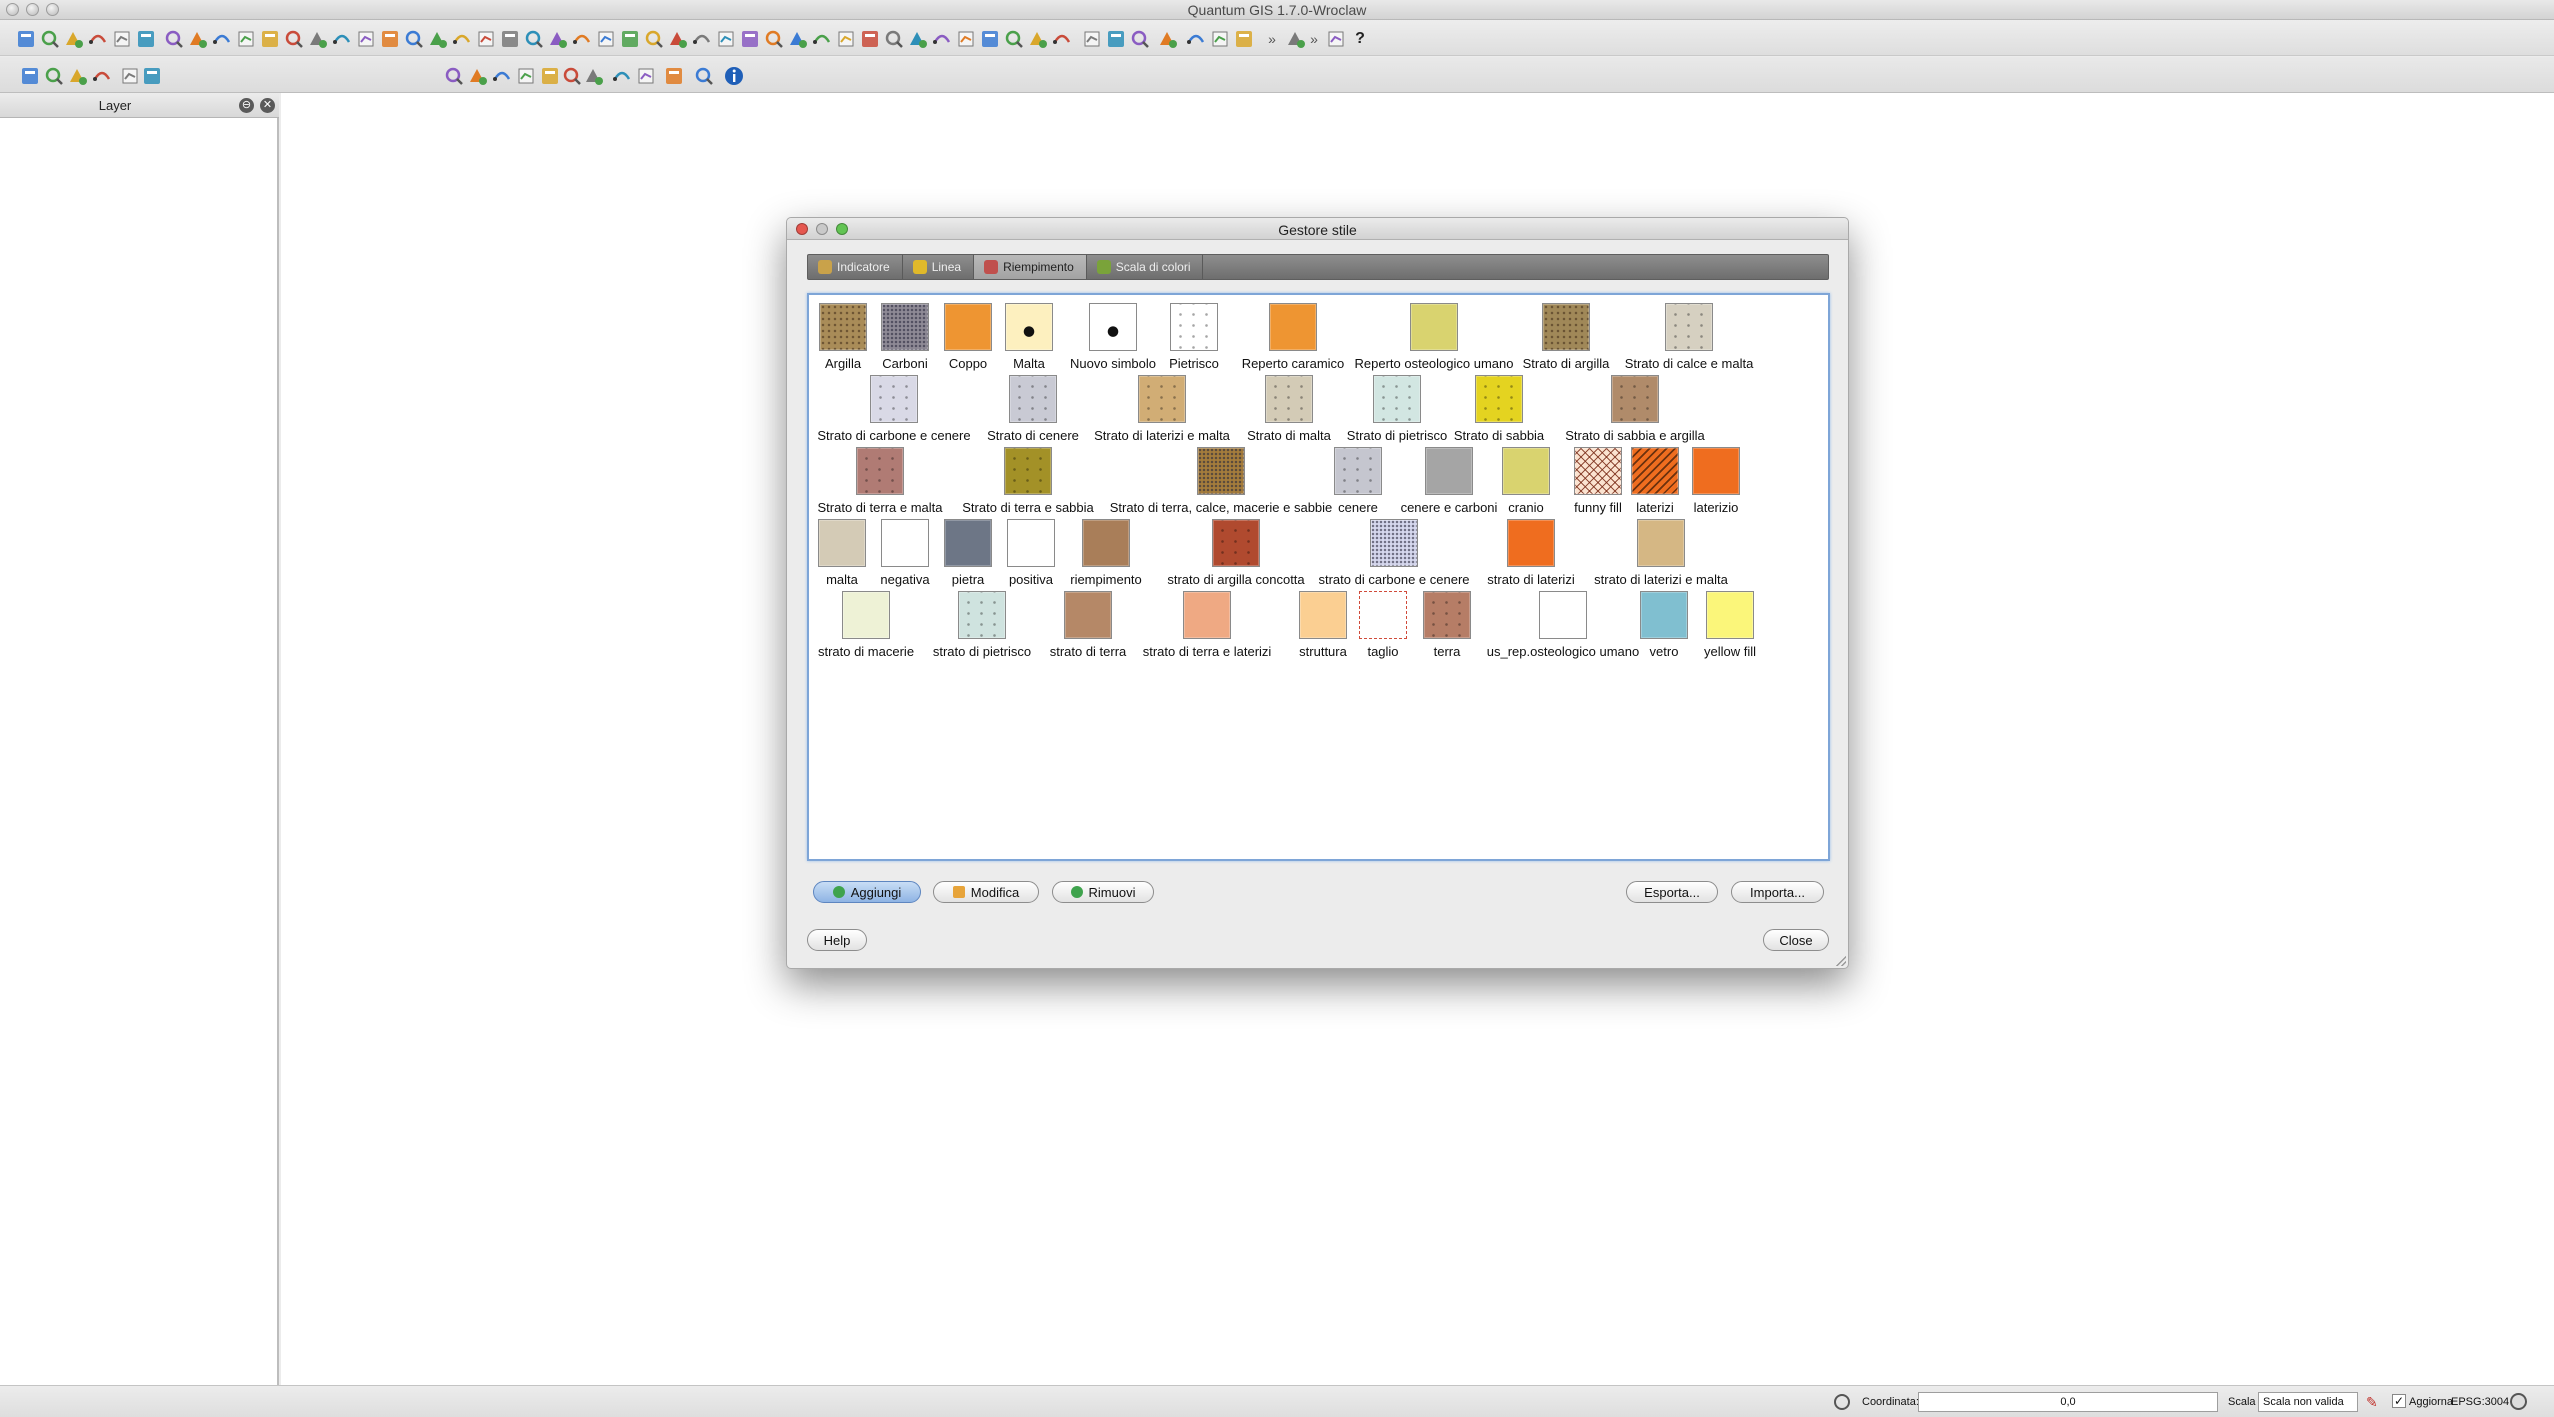 The width and height of the screenshot is (2554, 1417). What do you see at coordinates (267, 105) in the screenshot?
I see `close-panel-icon: ✕` at bounding box center [267, 105].